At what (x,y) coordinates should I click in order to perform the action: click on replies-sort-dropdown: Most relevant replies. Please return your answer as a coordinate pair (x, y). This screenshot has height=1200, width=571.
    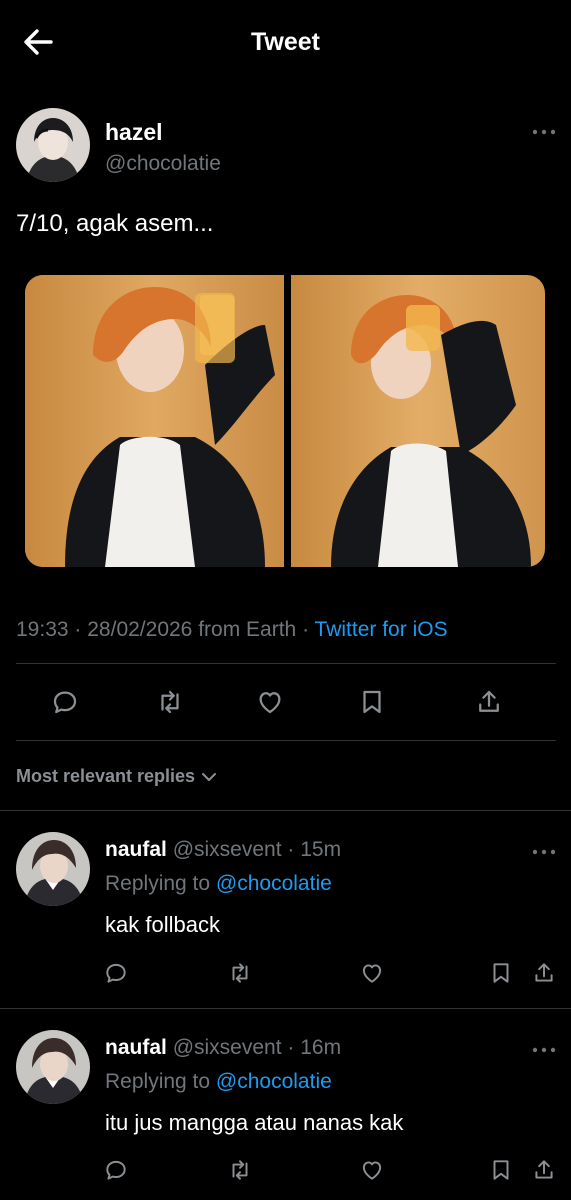
    Looking at the image, I should click on (116, 776).